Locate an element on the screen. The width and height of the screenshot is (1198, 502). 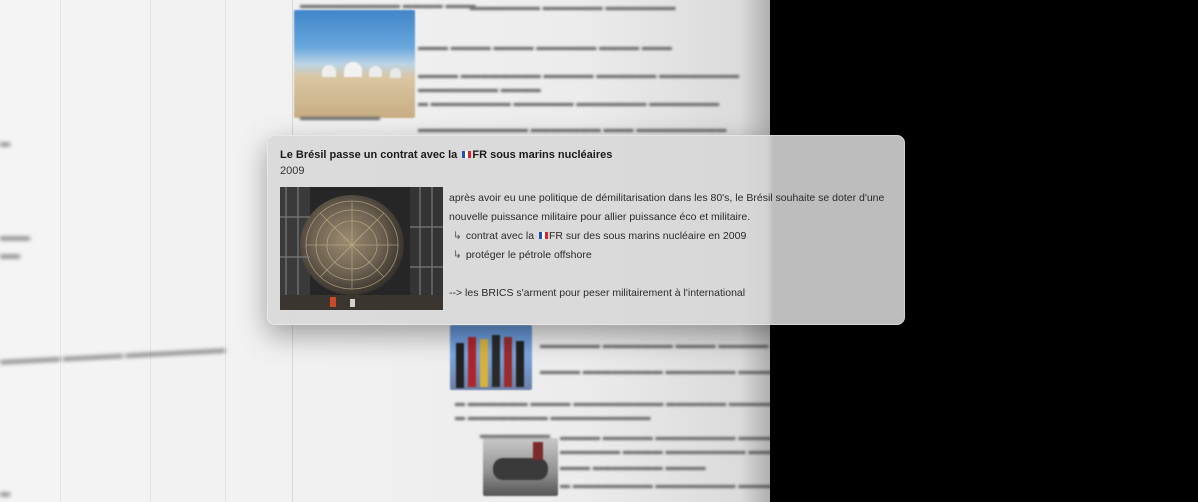
submarine-photo-graphic is located at coordinates (361, 248).